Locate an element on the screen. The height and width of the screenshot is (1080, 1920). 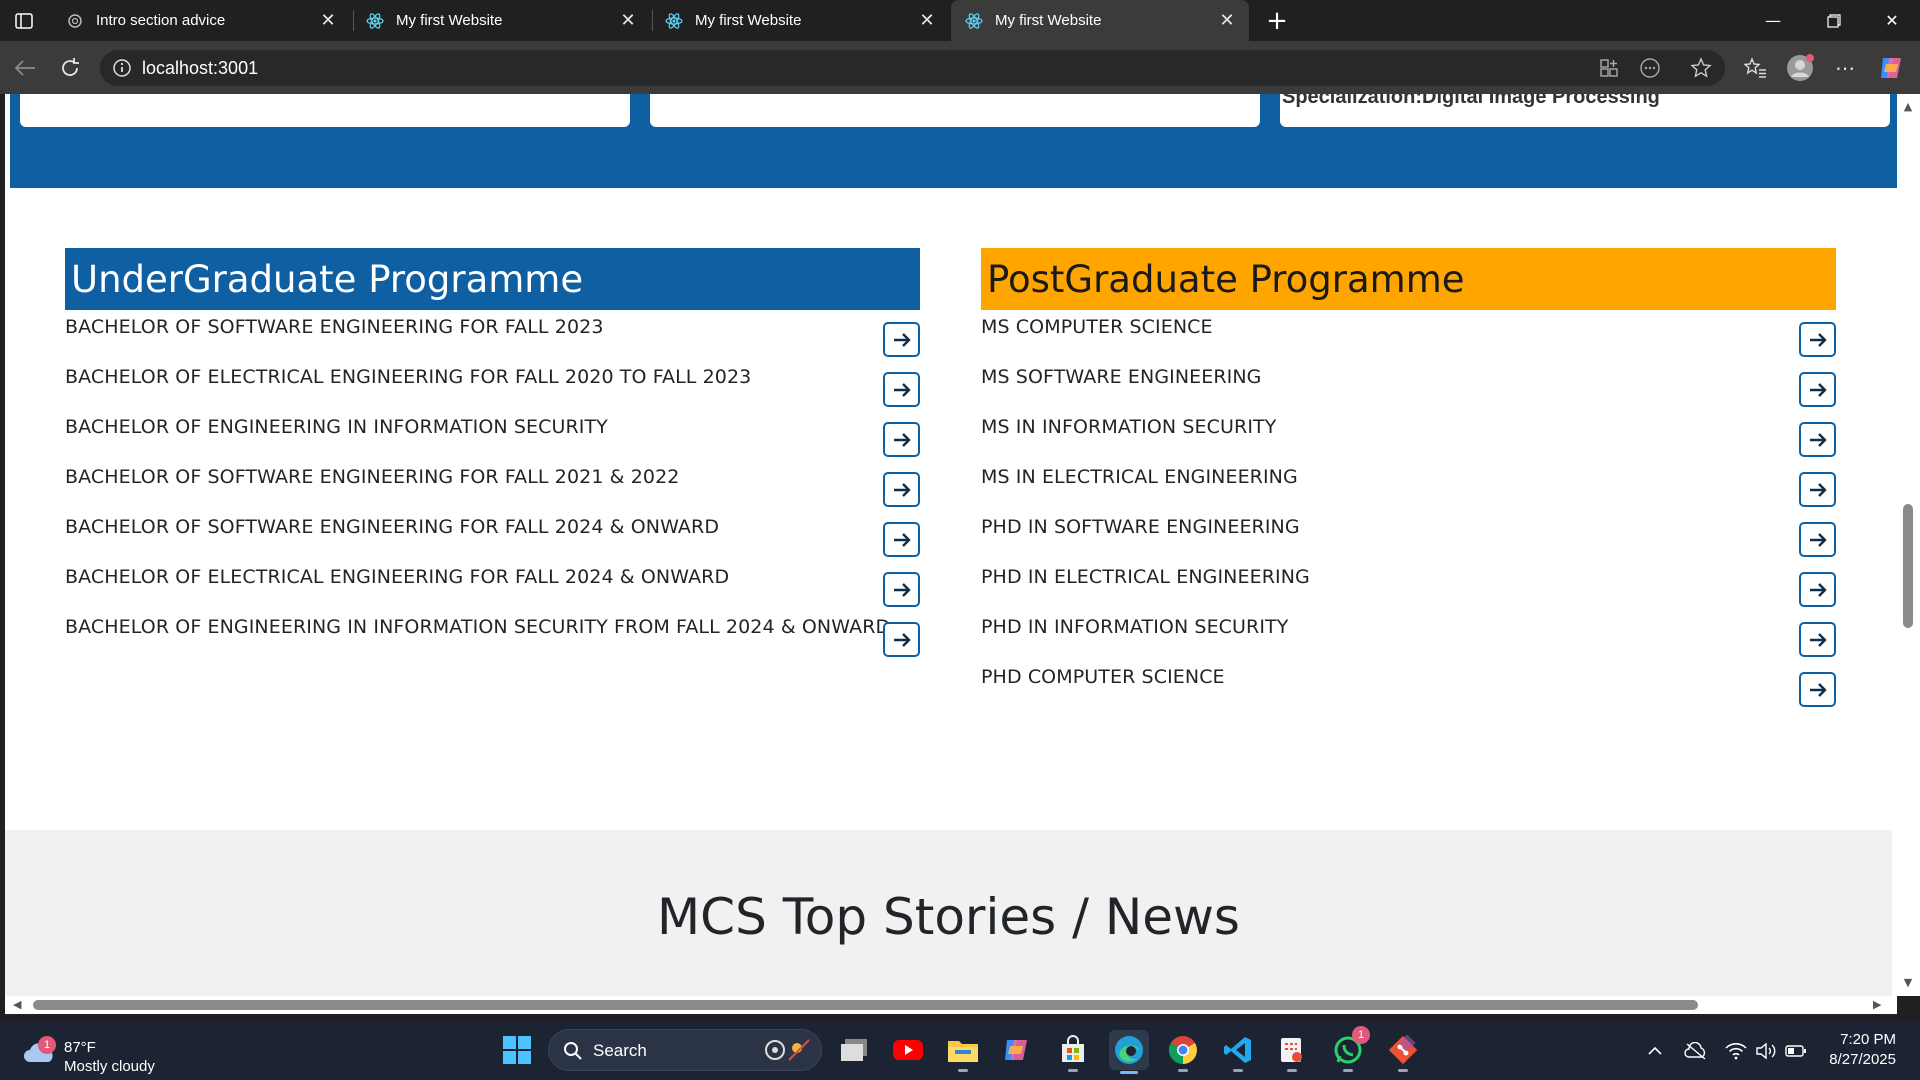
taskbar-search: Search is located at coordinates (685, 1050).